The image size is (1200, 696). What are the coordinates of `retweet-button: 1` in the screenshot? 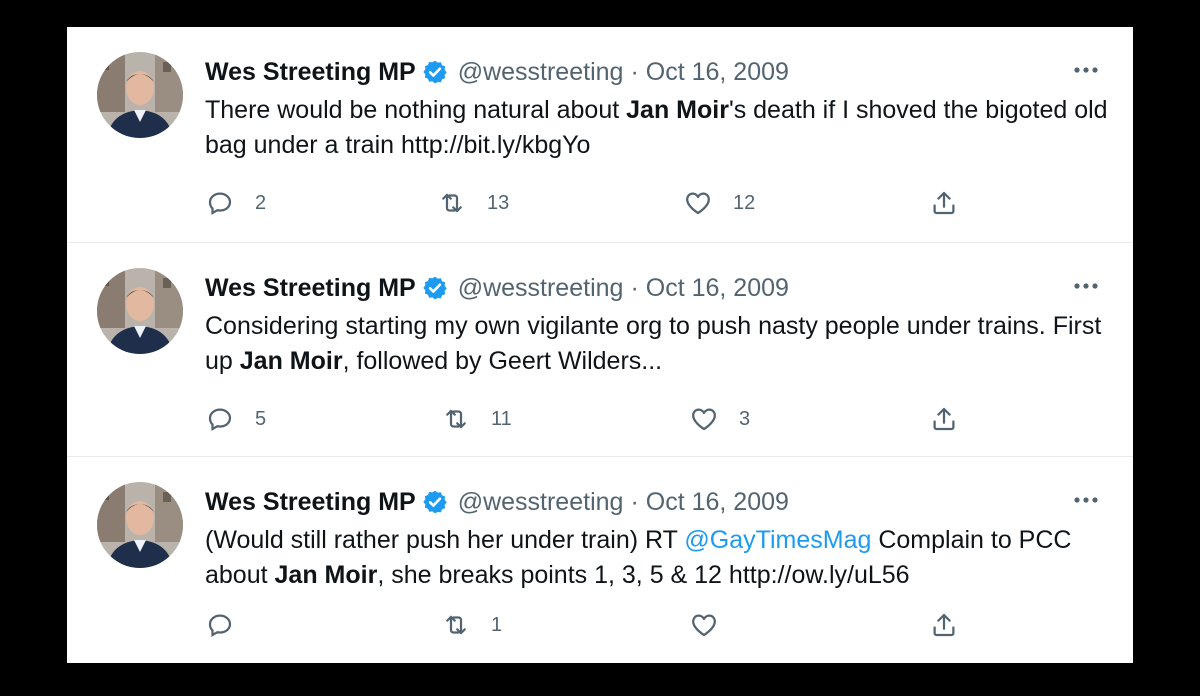 It's located at (471, 625).